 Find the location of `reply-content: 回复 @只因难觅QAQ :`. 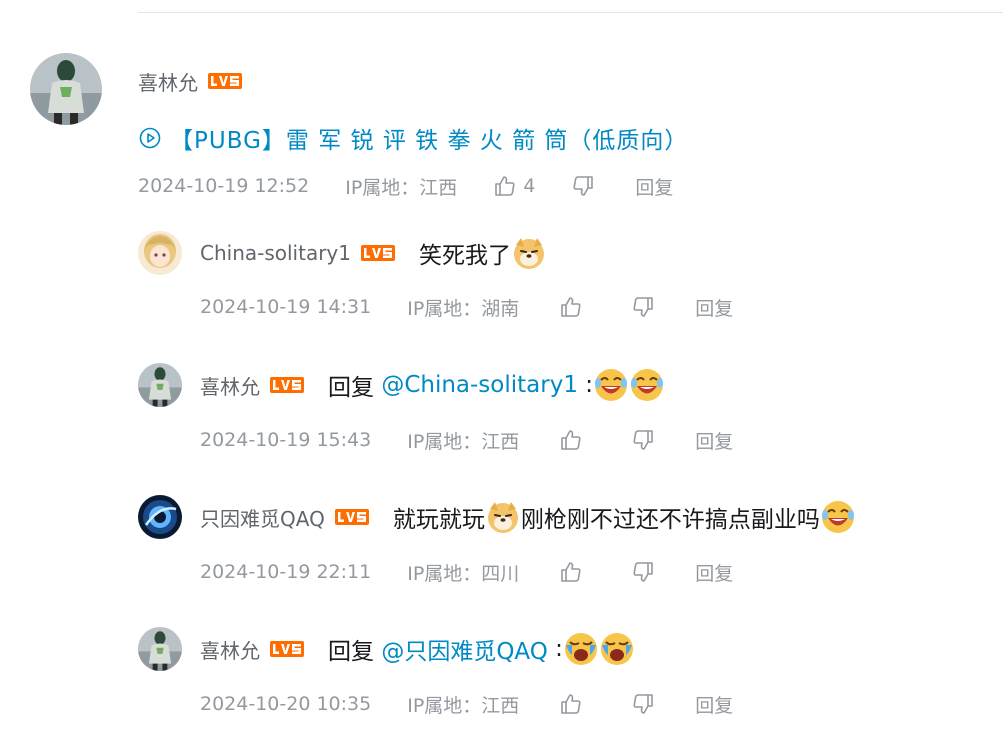

reply-content: 回复 @只因难觅QAQ : is located at coordinates (481, 649).